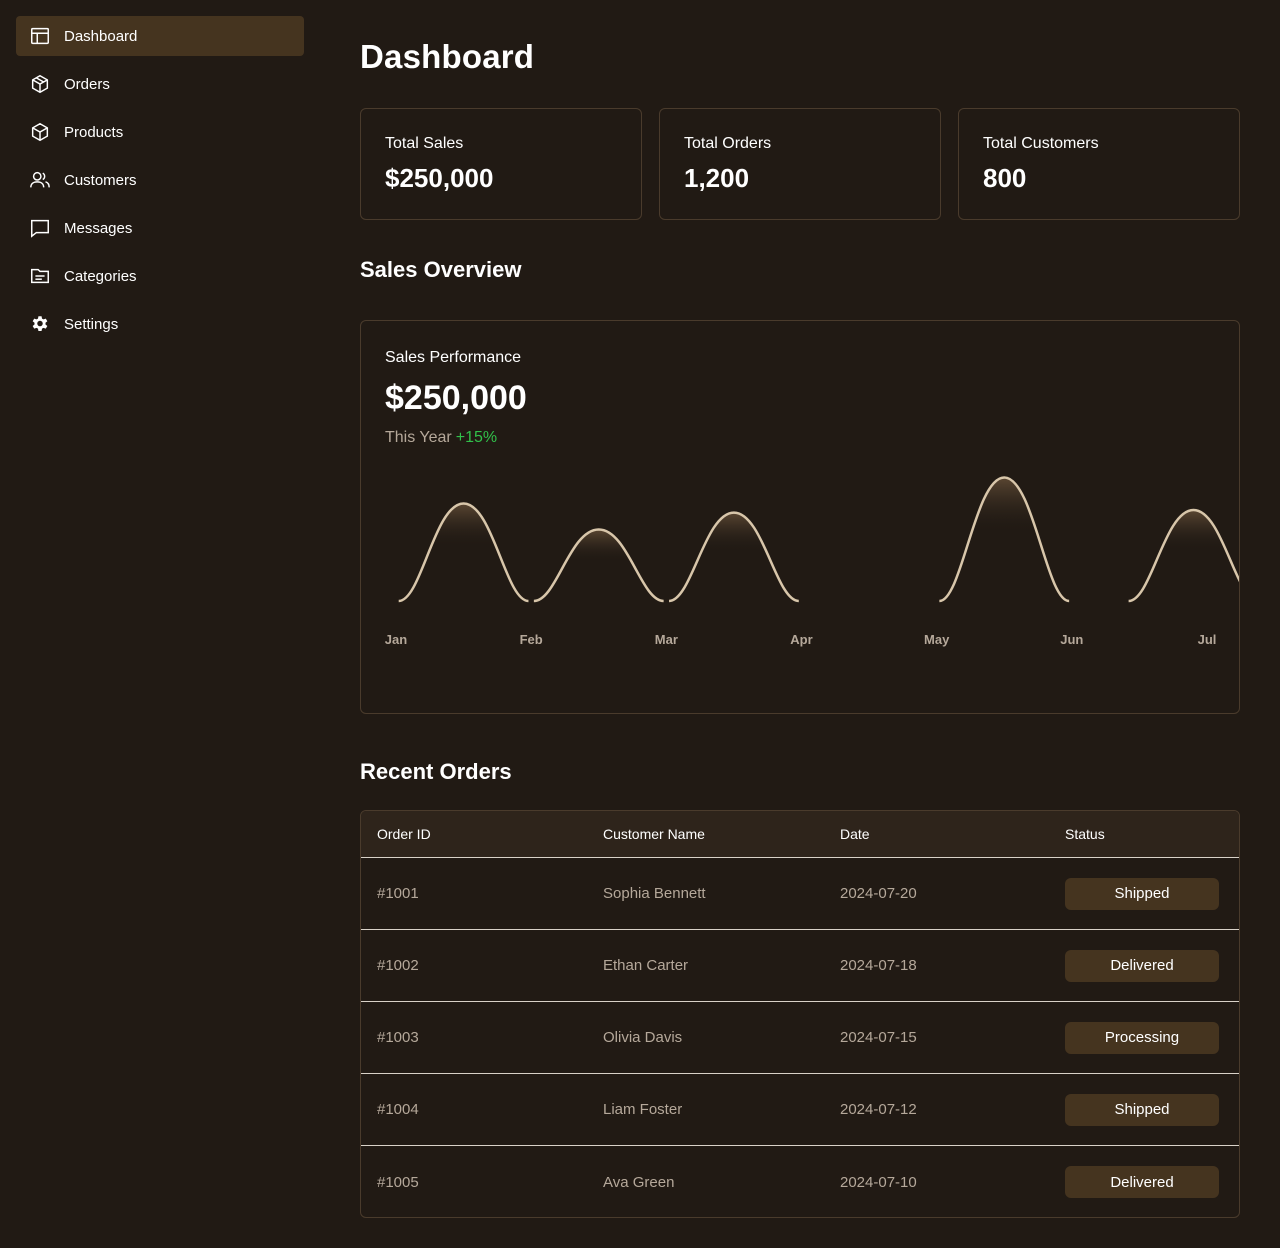 This screenshot has height=1248, width=1280. Describe the element at coordinates (91, 324) in the screenshot. I see `sidebar-item-label: Settings` at that location.